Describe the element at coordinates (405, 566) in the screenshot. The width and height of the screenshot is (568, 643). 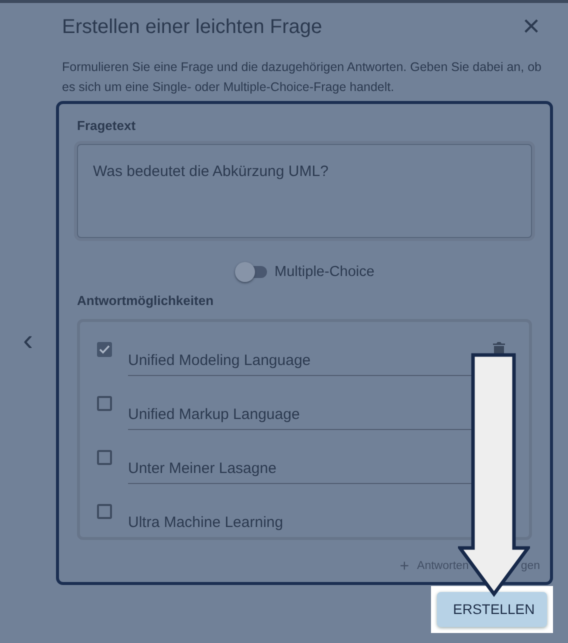
I see `plus-icon: +` at that location.